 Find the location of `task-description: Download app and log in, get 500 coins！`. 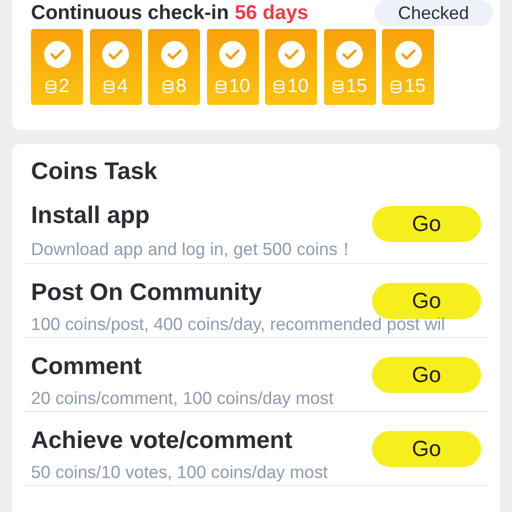

task-description: Download app and log in, get 500 coins！ is located at coordinates (193, 249).